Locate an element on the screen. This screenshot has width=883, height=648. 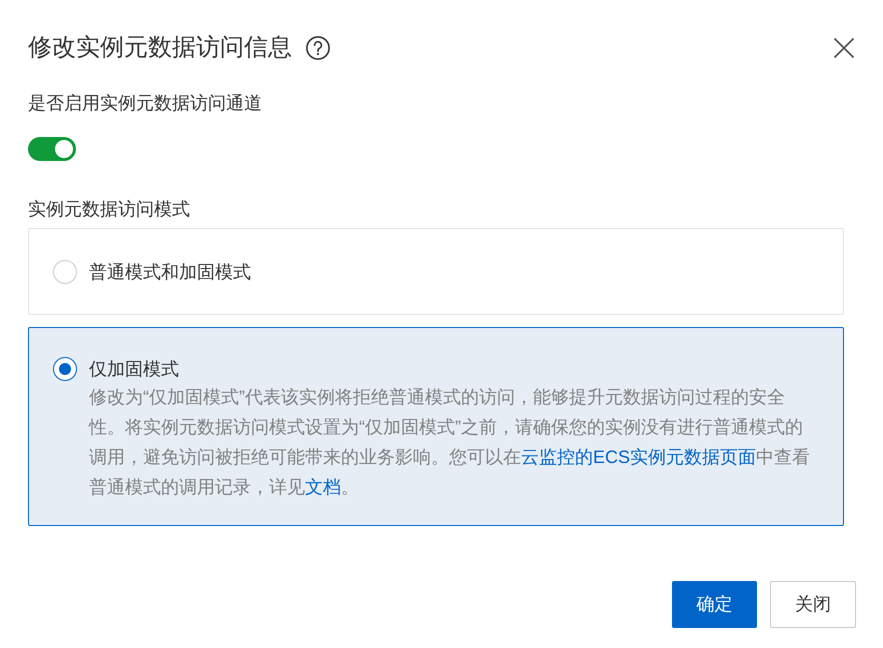
radio-button is located at coordinates (65, 369).